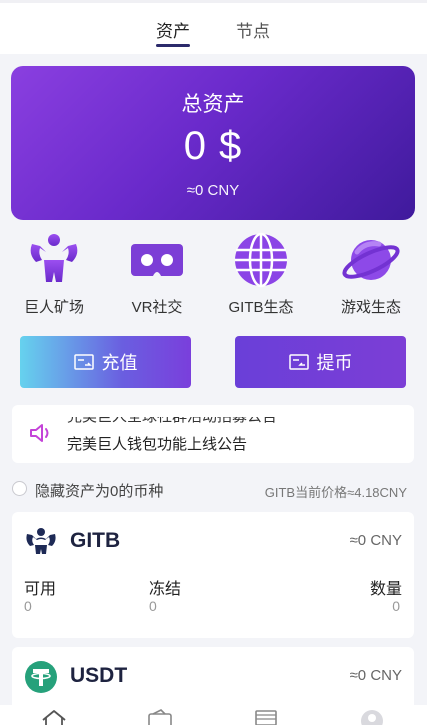  Describe the element at coordinates (213, 104) in the screenshot. I see `total-assets-title: 总资产` at that location.